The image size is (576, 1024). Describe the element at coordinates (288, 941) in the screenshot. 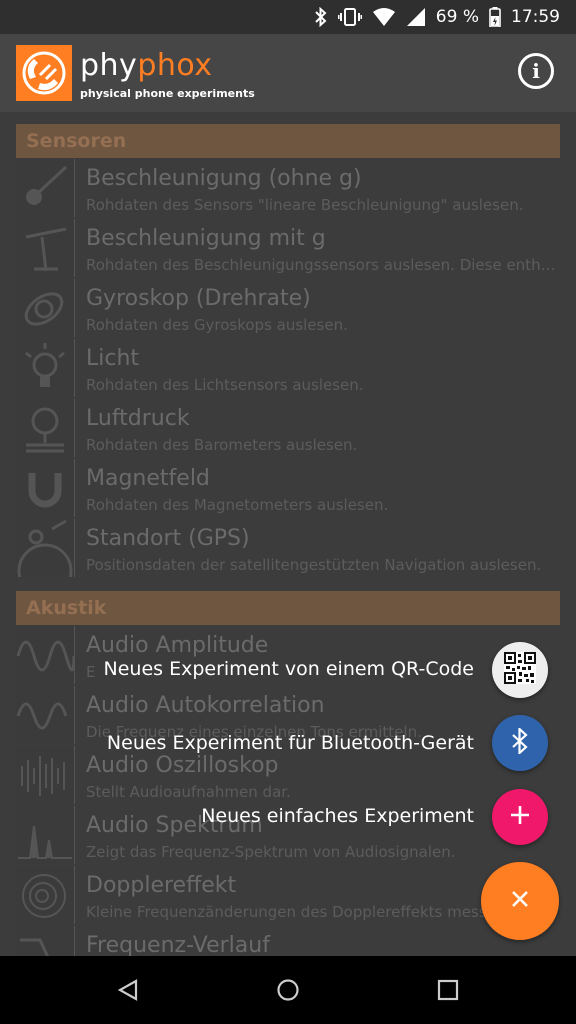

I see `list-item: Frequenz-Verlauf` at that location.